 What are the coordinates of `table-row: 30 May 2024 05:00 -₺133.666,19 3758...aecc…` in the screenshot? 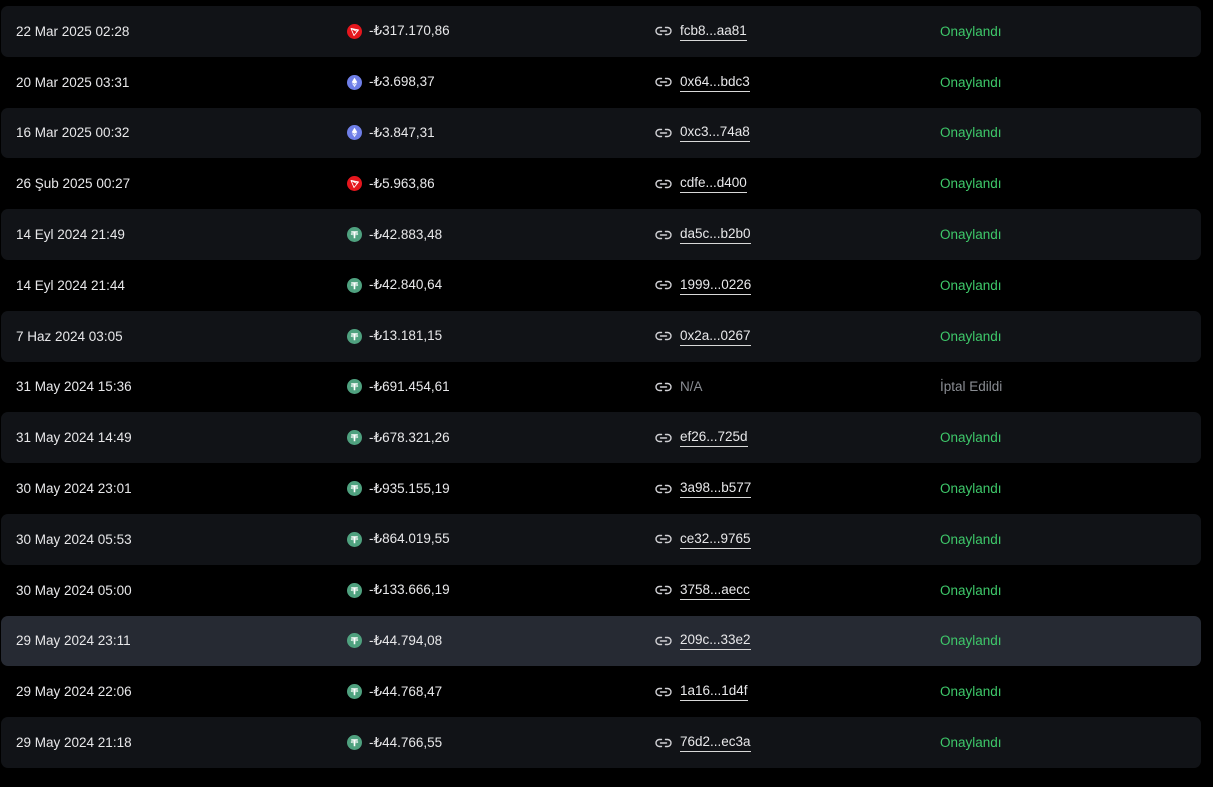 It's located at (601, 590).